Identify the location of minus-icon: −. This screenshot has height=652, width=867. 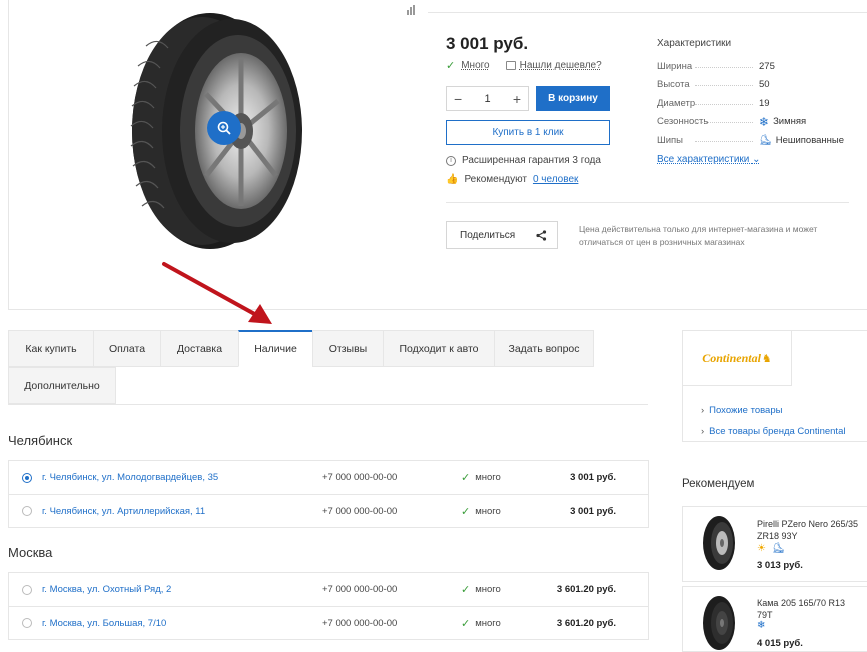
(458, 99).